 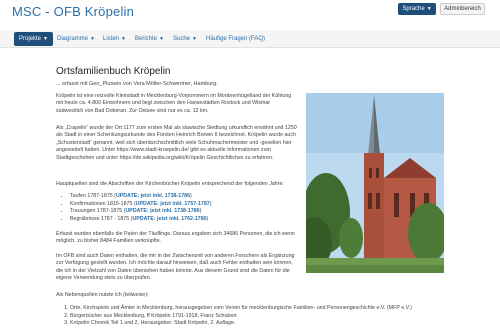 What do you see at coordinates (173, 204) in the screenshot?
I see `update-link: UPDATE: jetzt inkl. 1757-1787` at bounding box center [173, 204].